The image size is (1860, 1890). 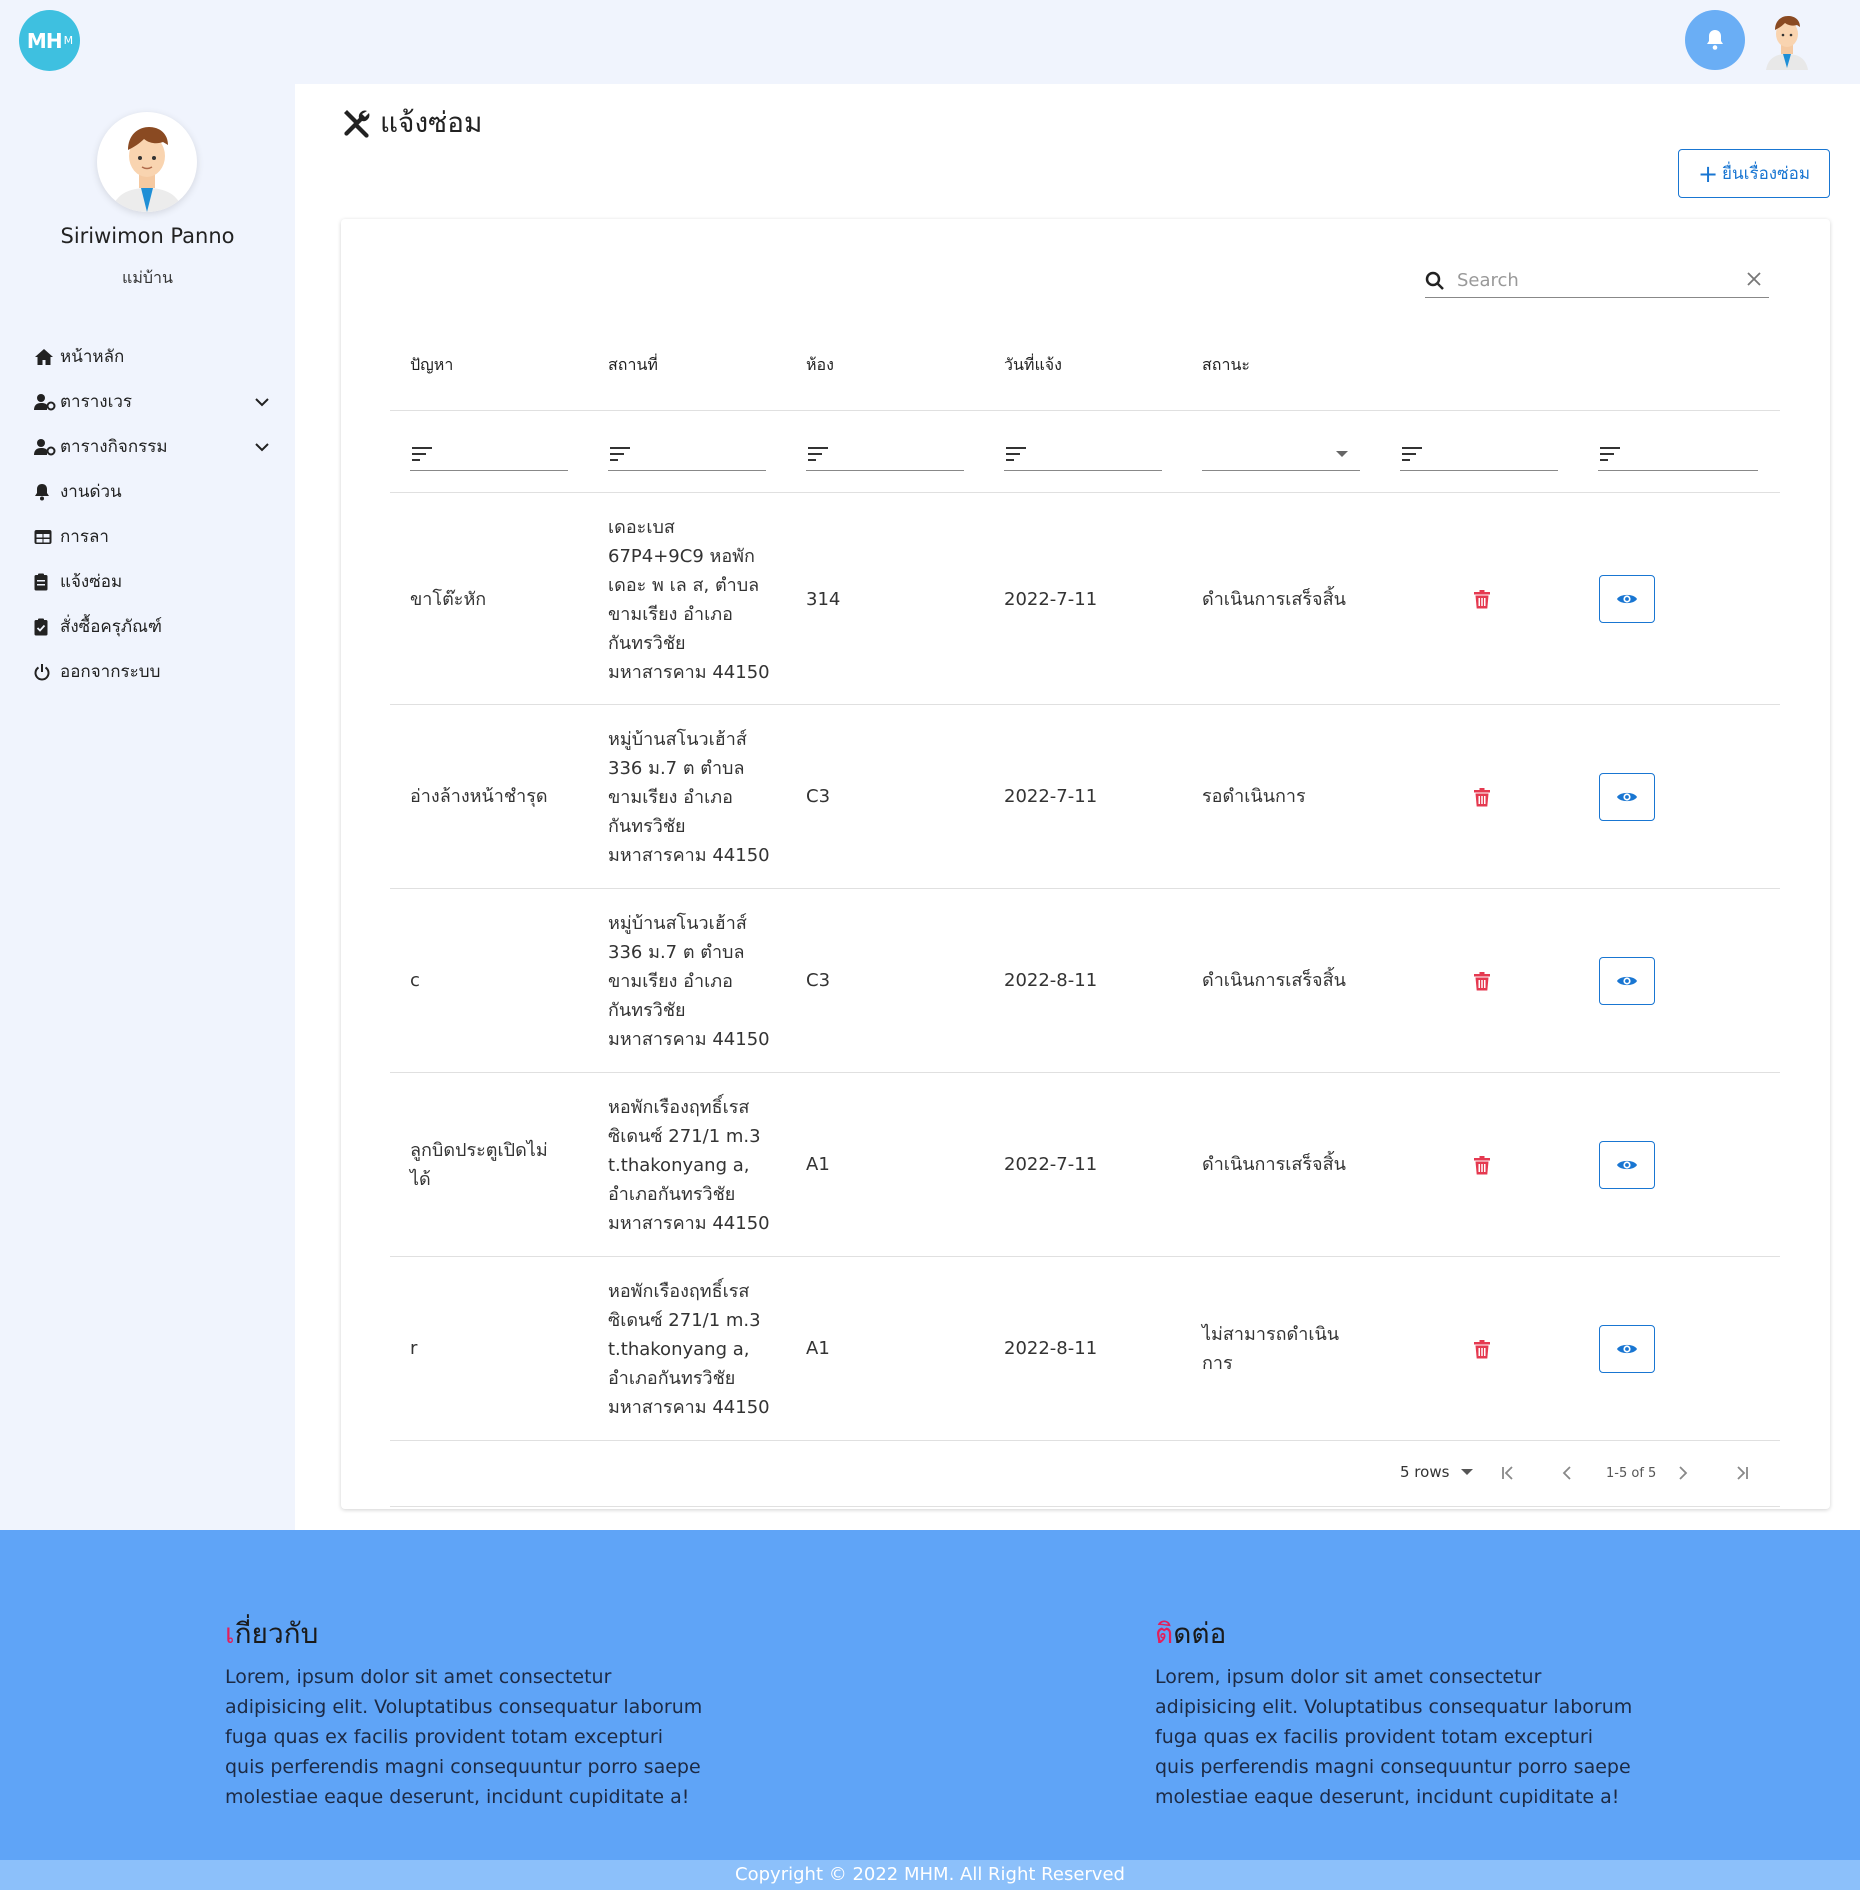 I want to click on sidebar-item-label: ตารางกิจกรรม, so click(x=114, y=447).